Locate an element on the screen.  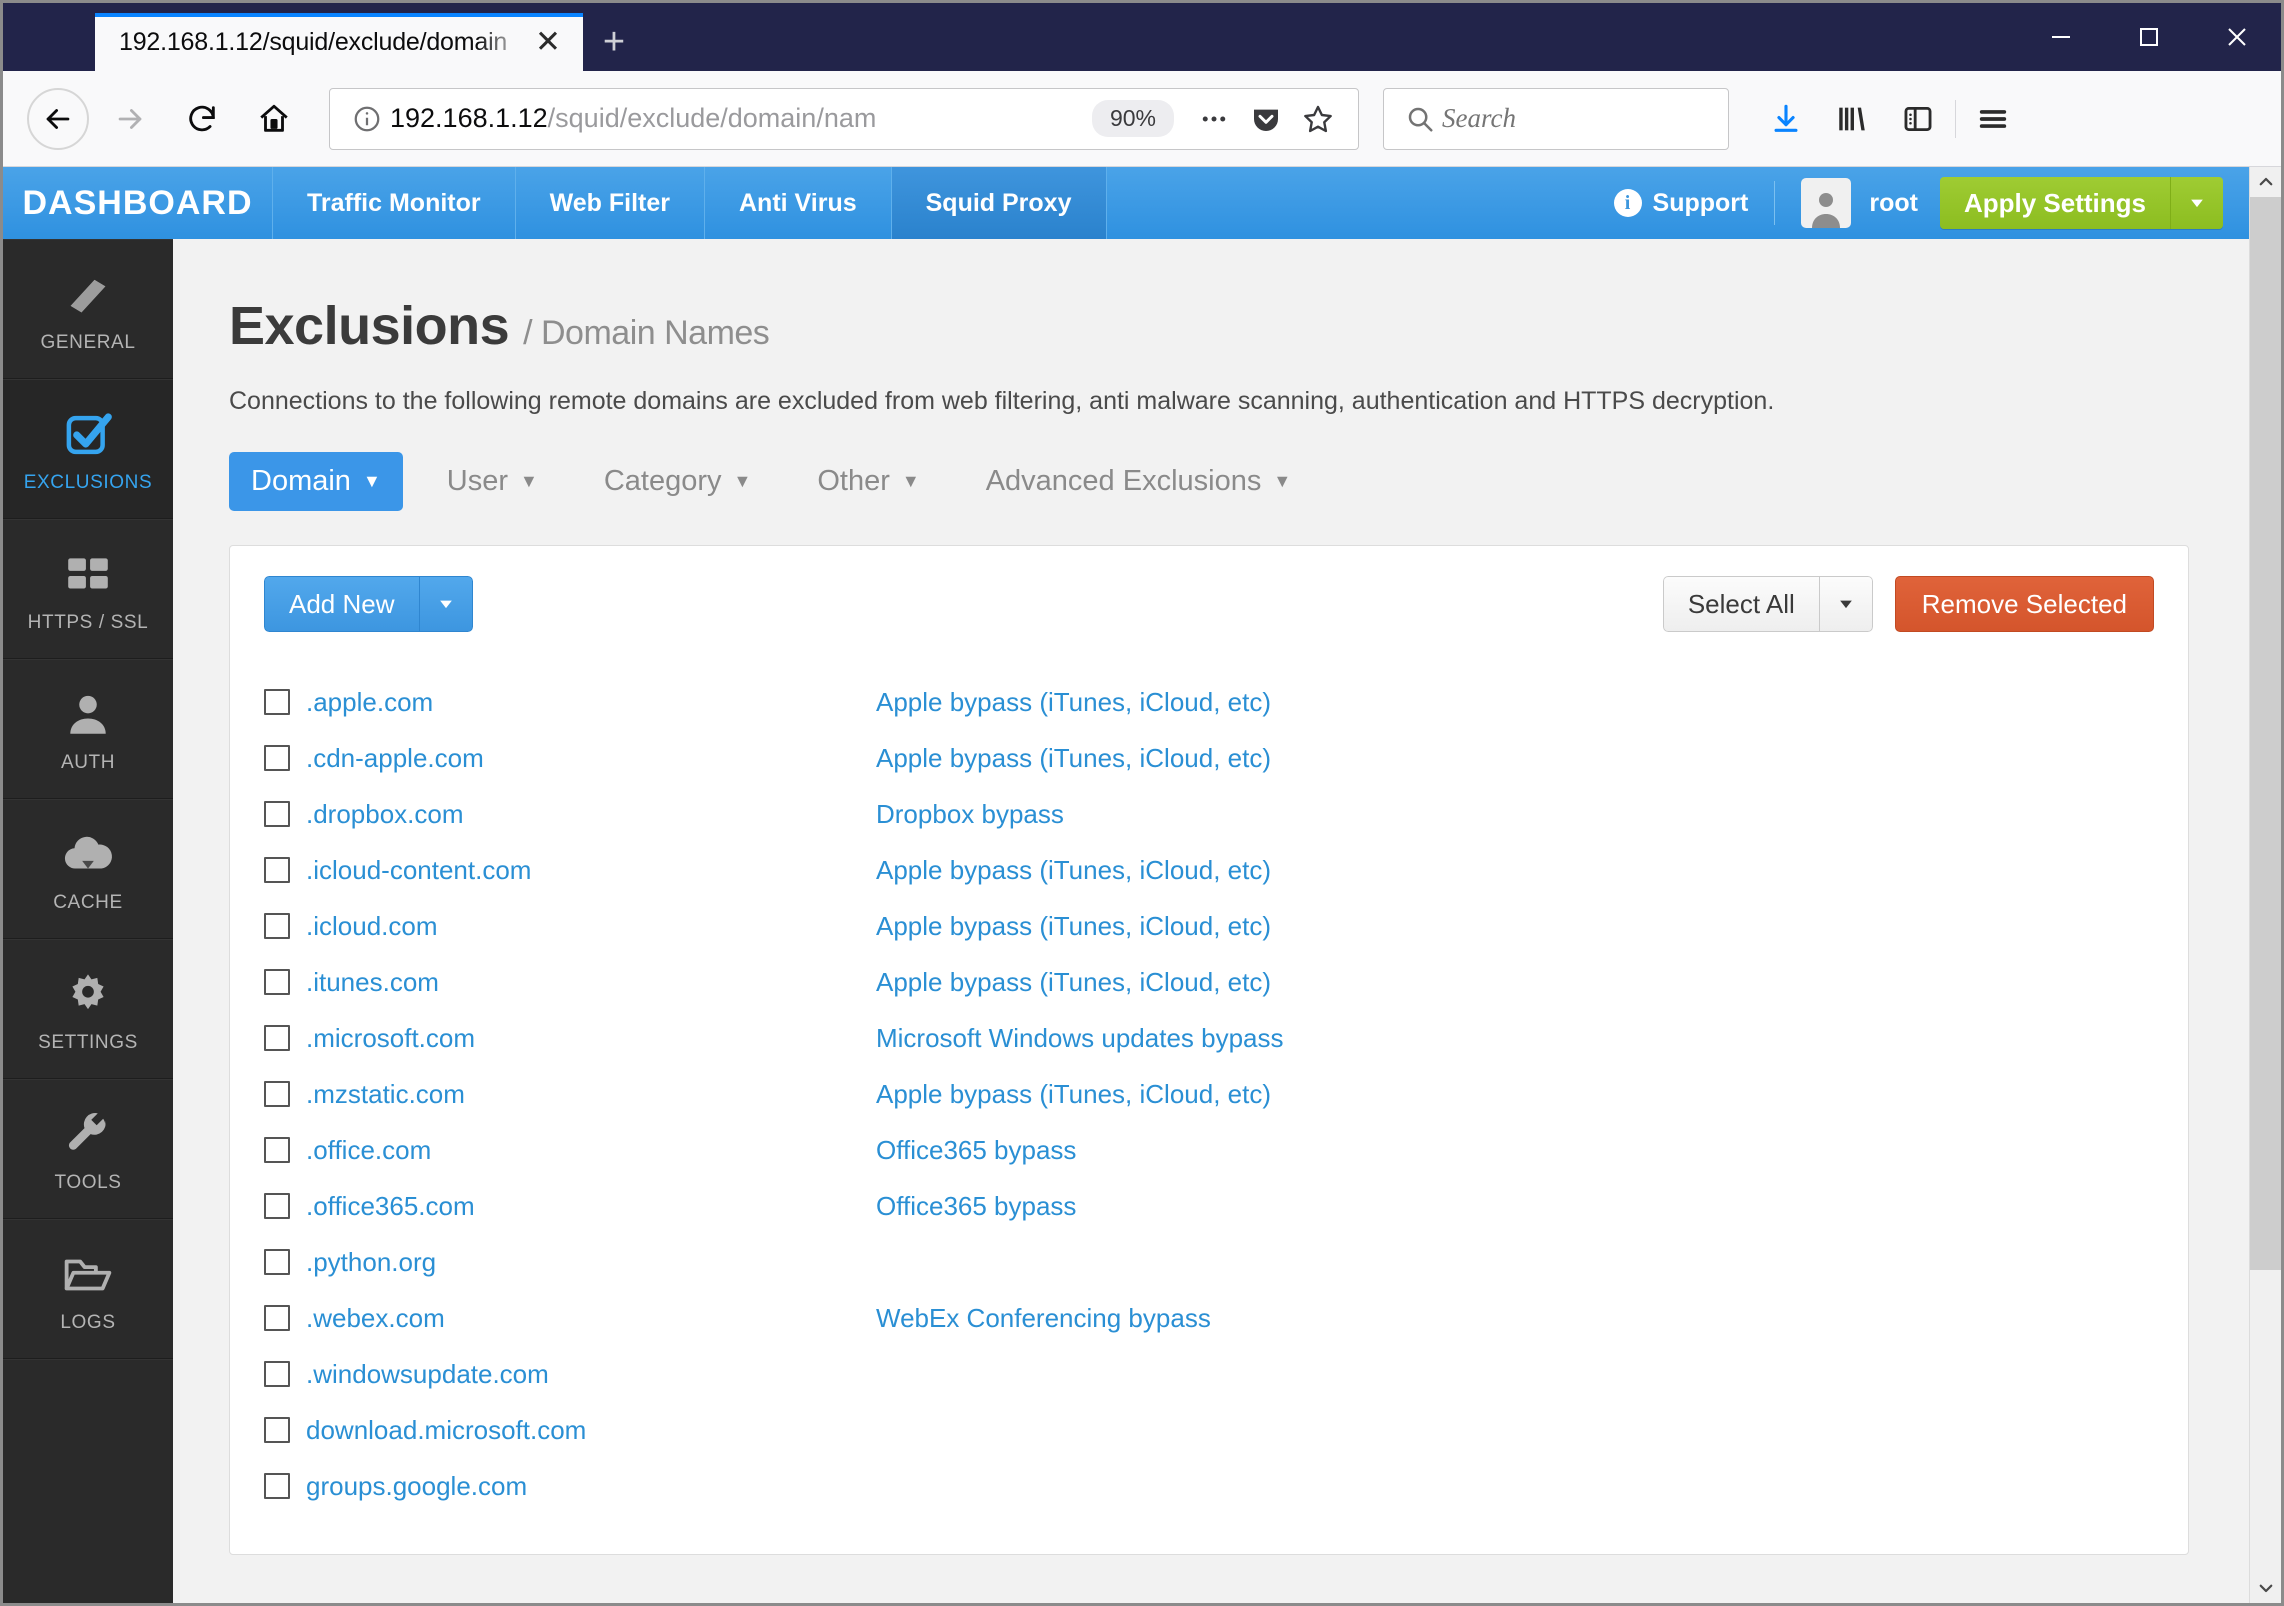
sidebar-item-general: GENERAL is located at coordinates (88, 309).